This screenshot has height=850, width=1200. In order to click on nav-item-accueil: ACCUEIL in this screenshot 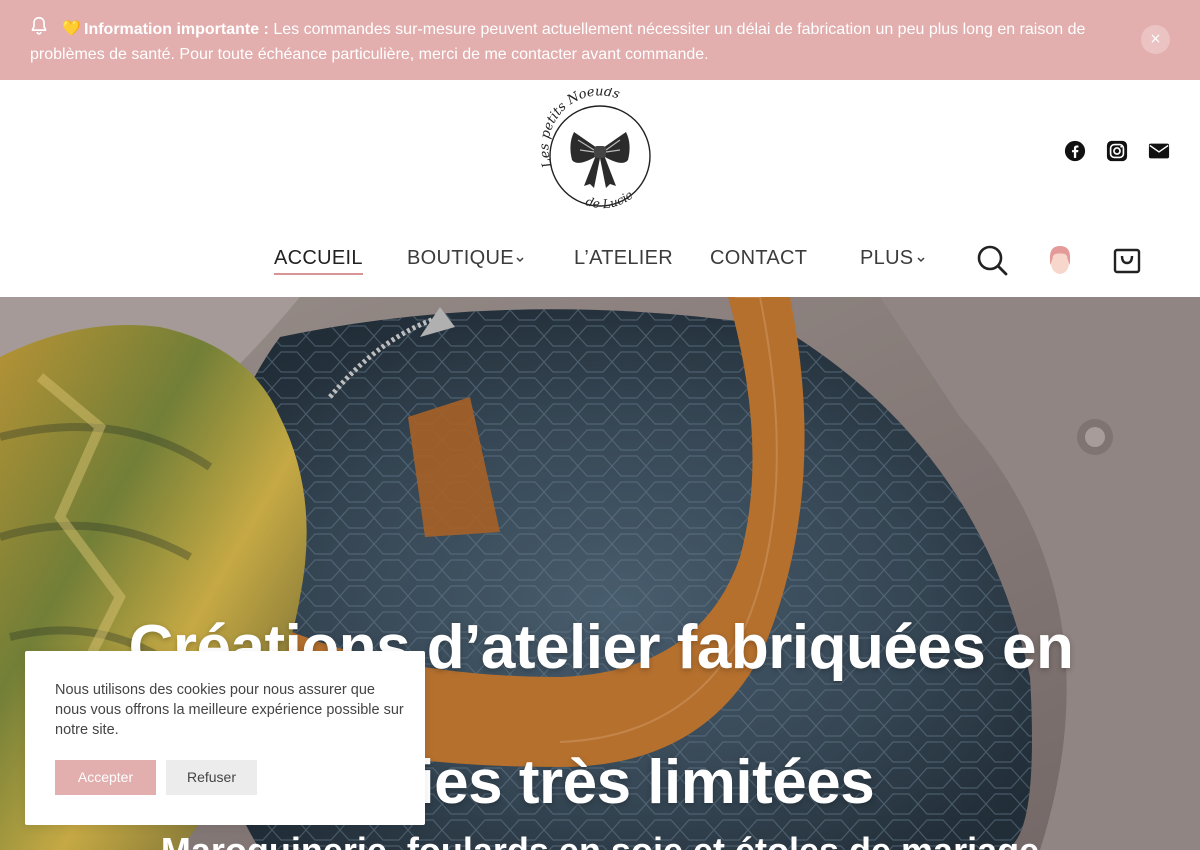, I will do `click(318, 261)`.